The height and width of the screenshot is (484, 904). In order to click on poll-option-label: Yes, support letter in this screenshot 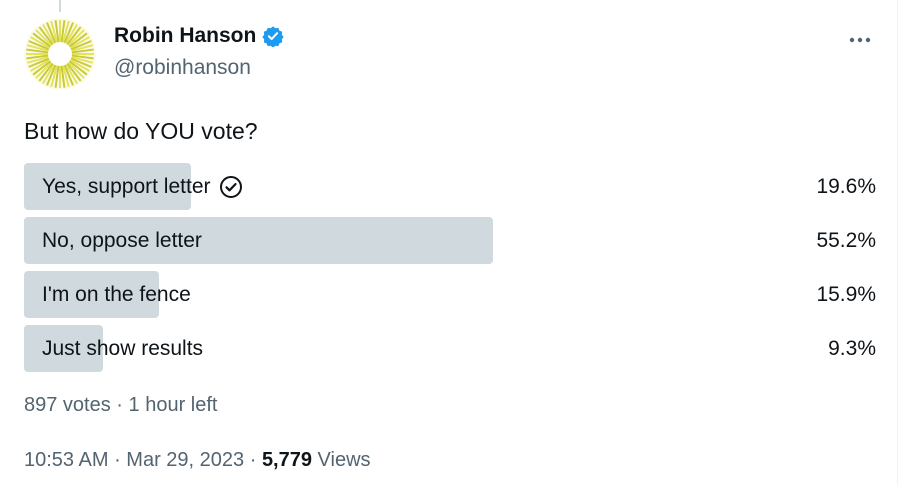, I will do `click(142, 186)`.